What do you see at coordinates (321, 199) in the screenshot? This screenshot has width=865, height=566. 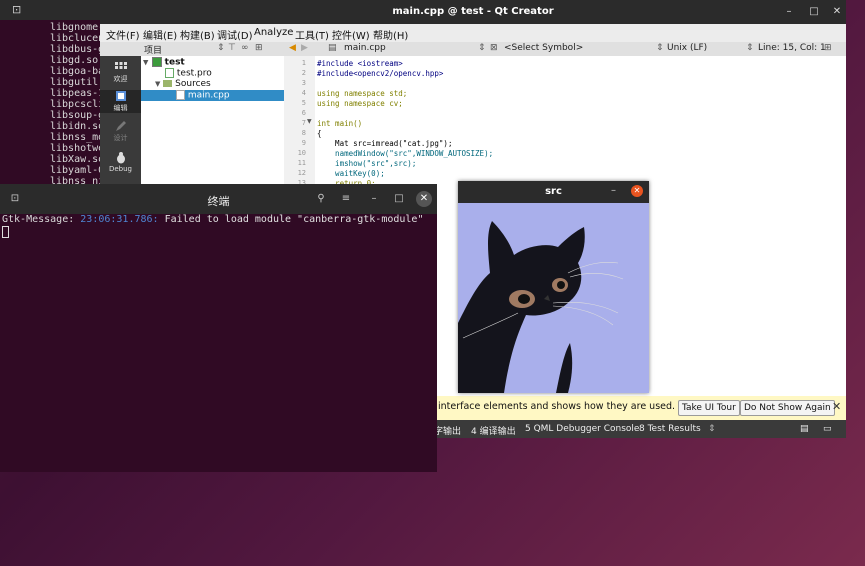 I see `search-icon: ⚲` at bounding box center [321, 199].